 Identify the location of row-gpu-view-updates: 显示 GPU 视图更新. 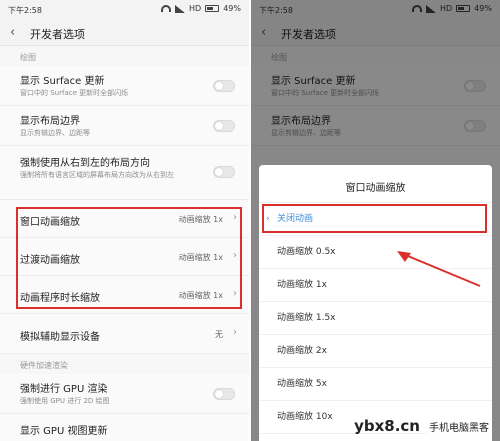
(124, 427).